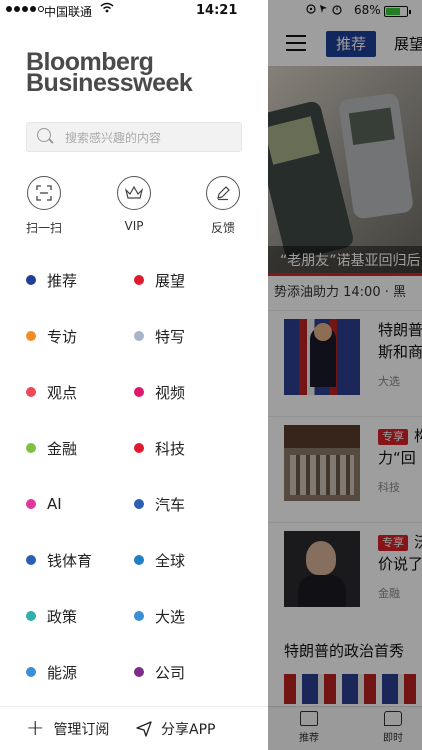 This screenshot has height=750, width=422. Describe the element at coordinates (400, 564) in the screenshot. I see `article-title-line-2: 价说了` at that location.